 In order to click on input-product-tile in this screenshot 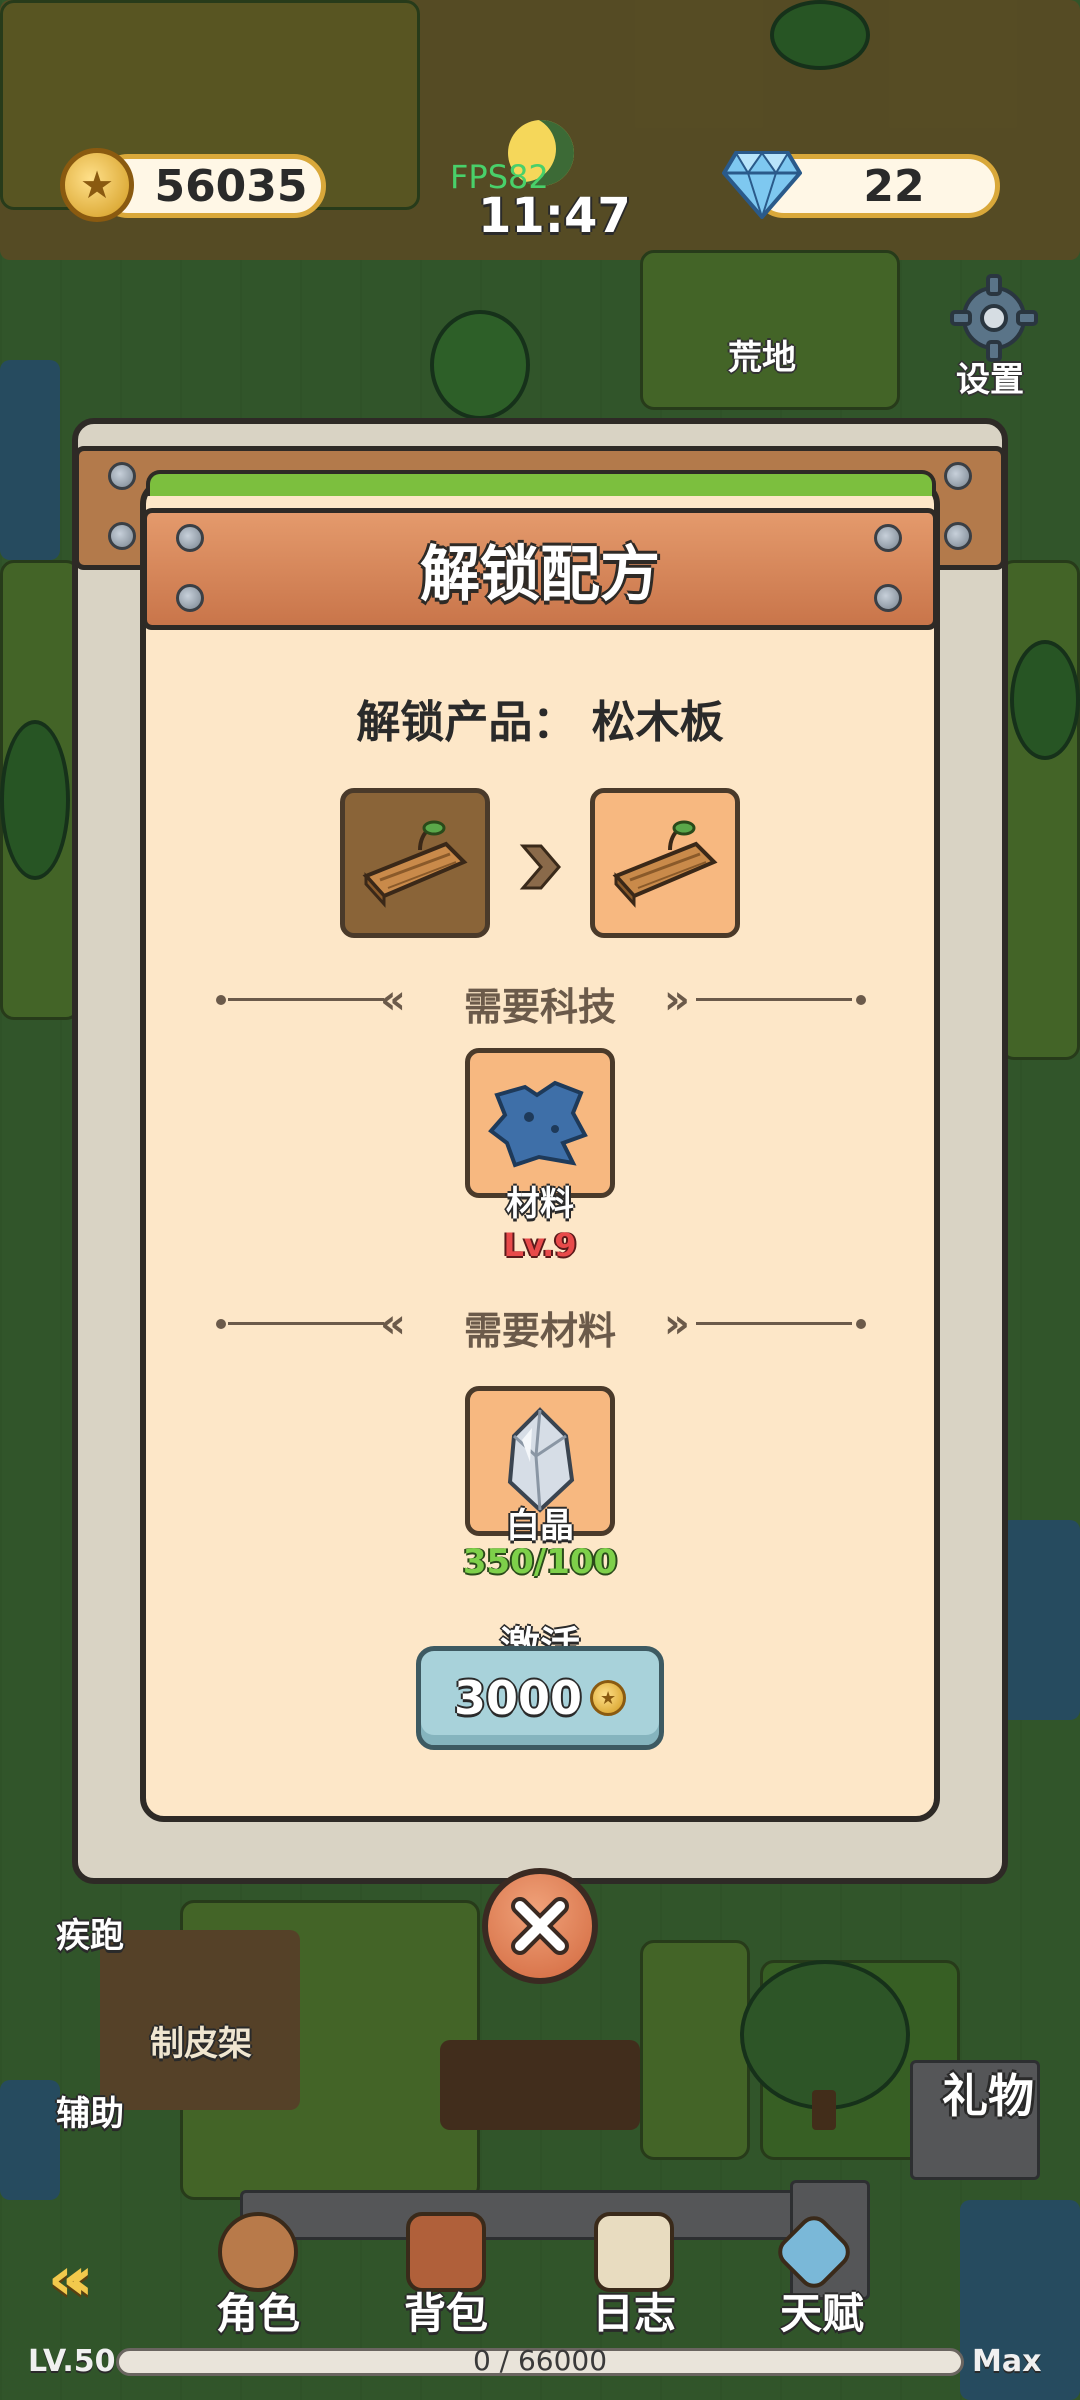, I will do `click(415, 863)`.